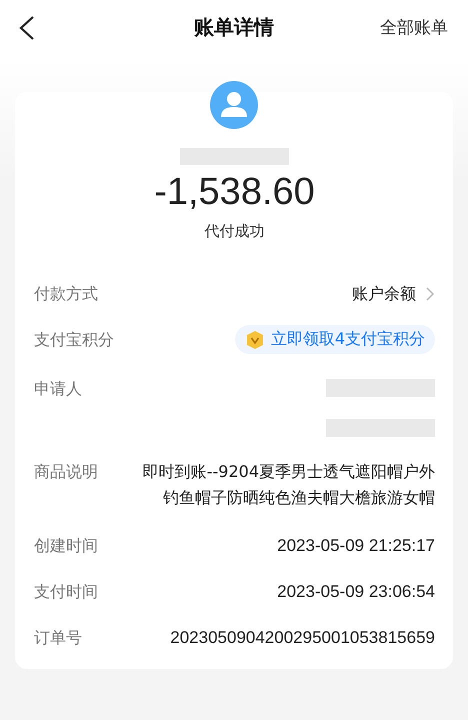  What do you see at coordinates (356, 546) in the screenshot?
I see `row-value: 2023-05-09 21:25:17` at bounding box center [356, 546].